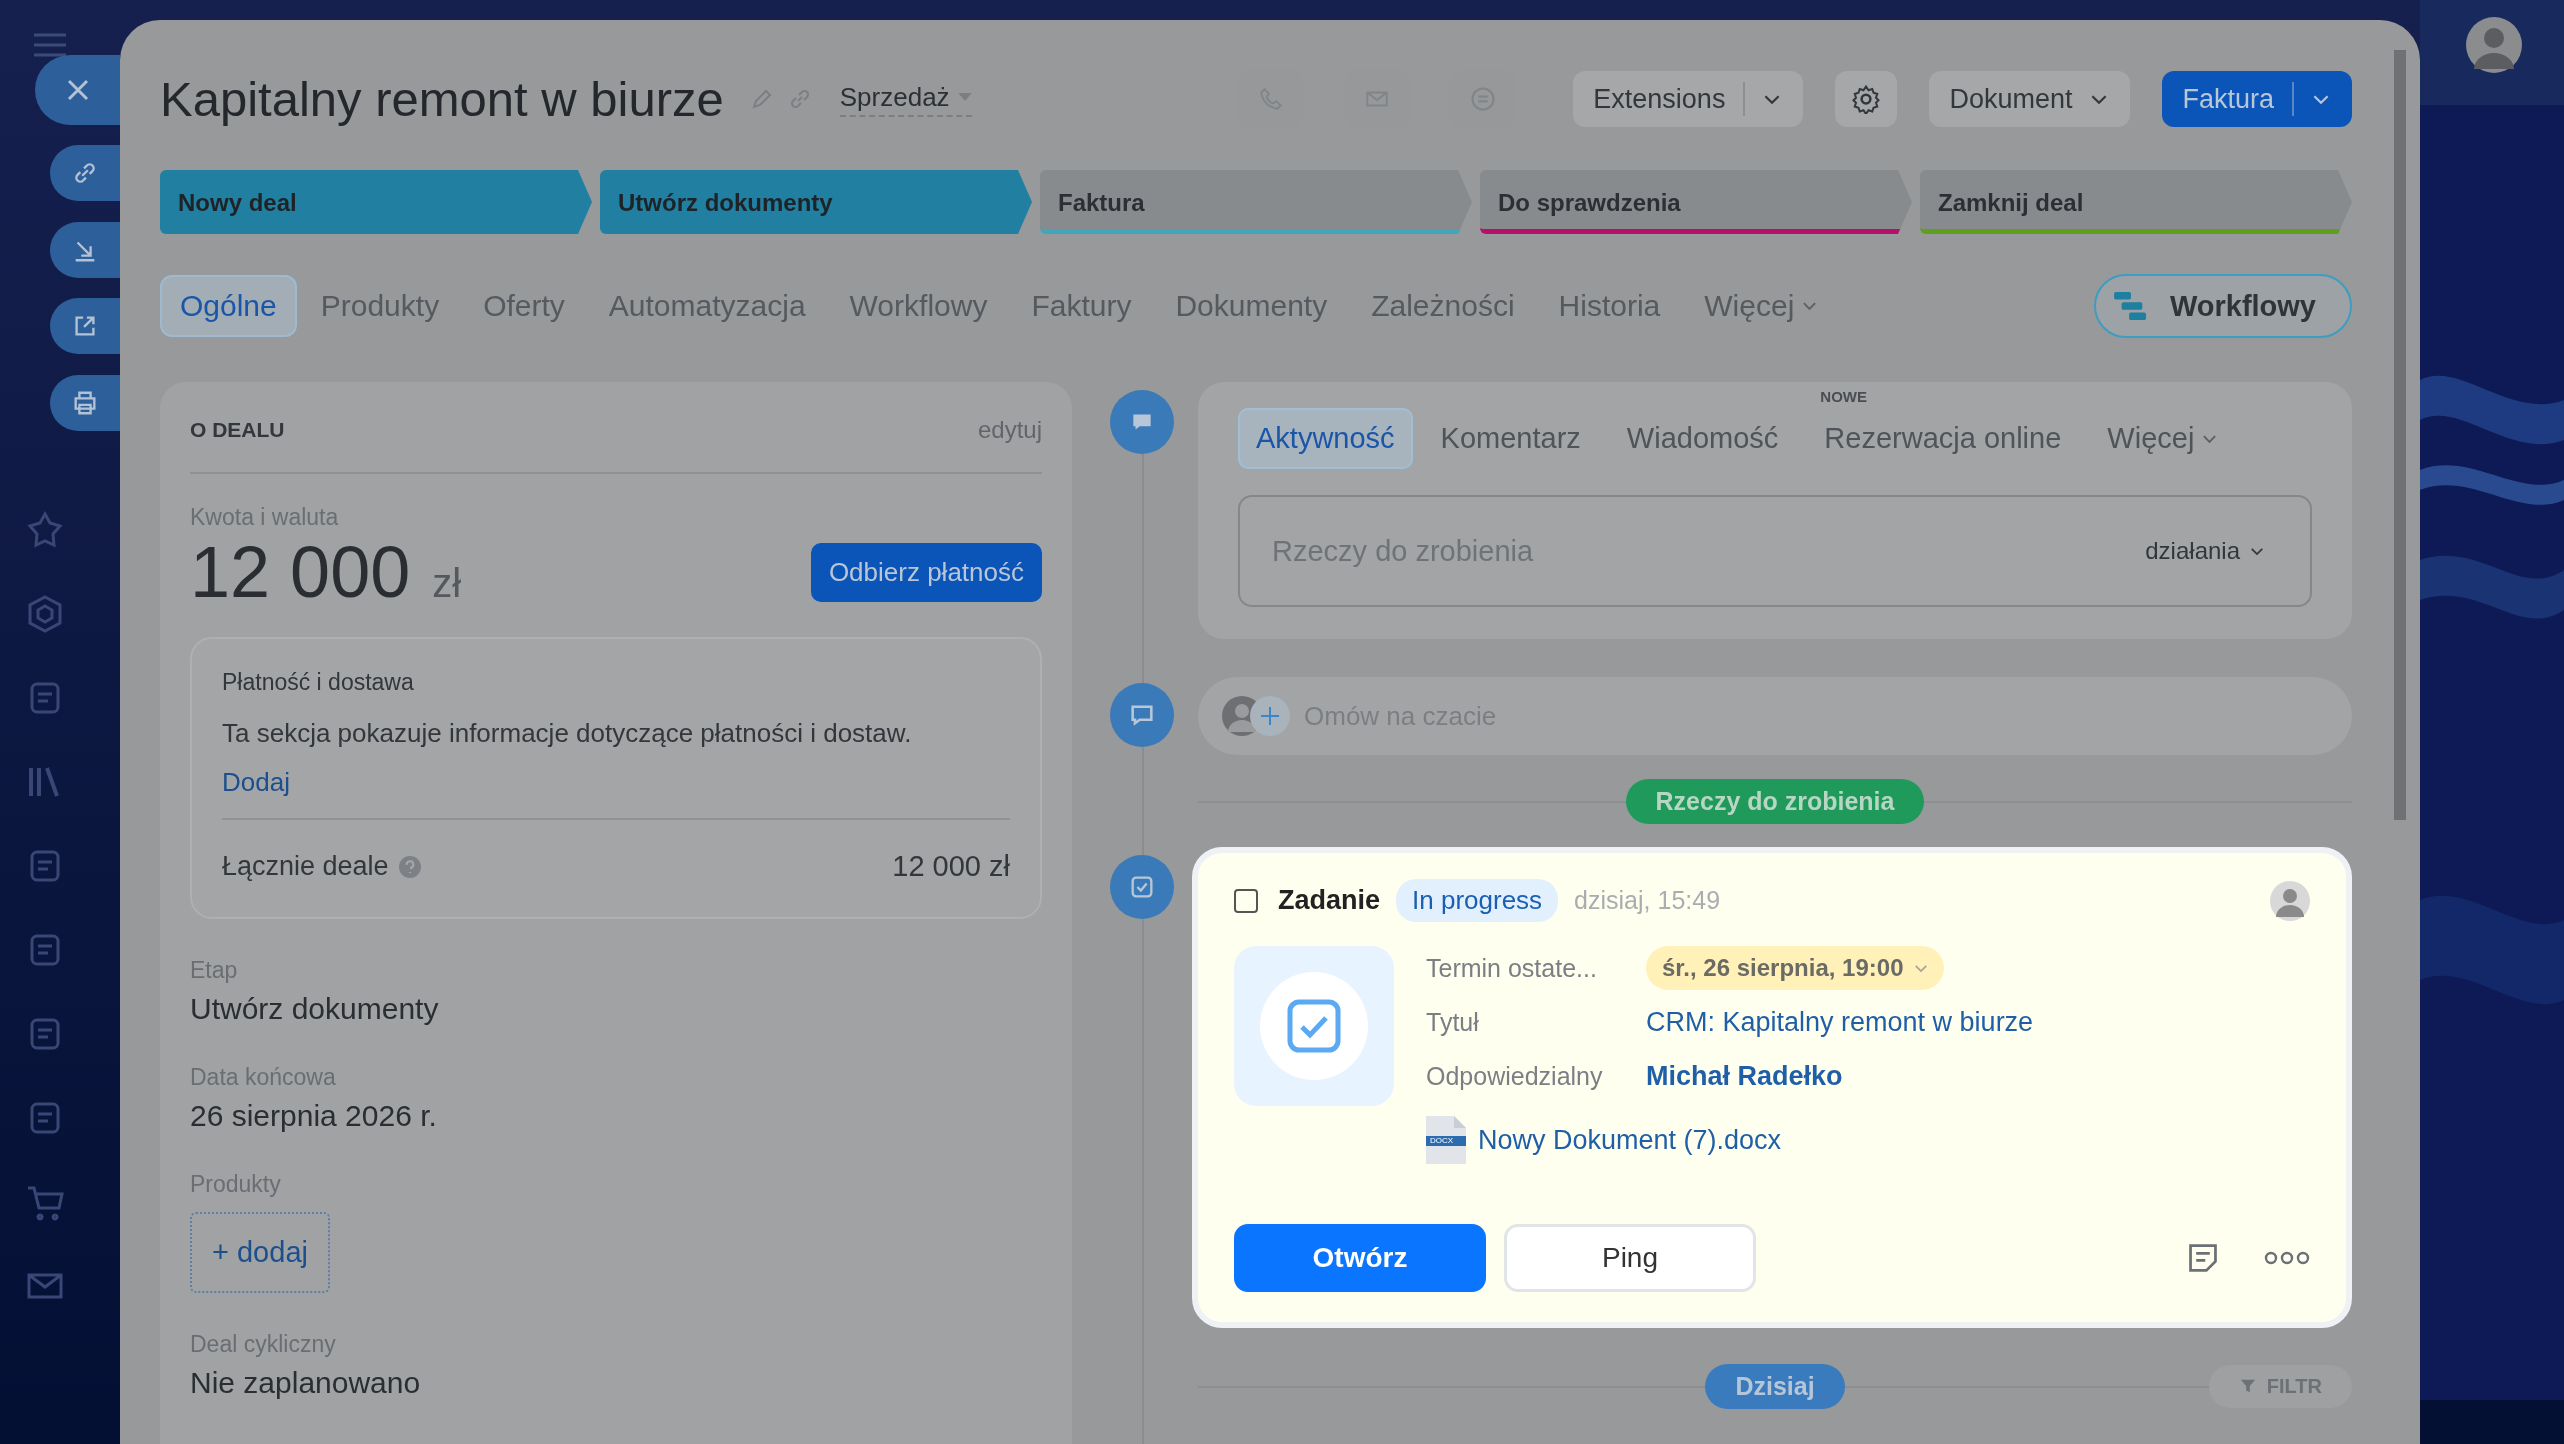 The height and width of the screenshot is (1444, 2564). Describe the element at coordinates (1314, 1026) in the screenshot. I see `task-checkbox-icon` at that location.